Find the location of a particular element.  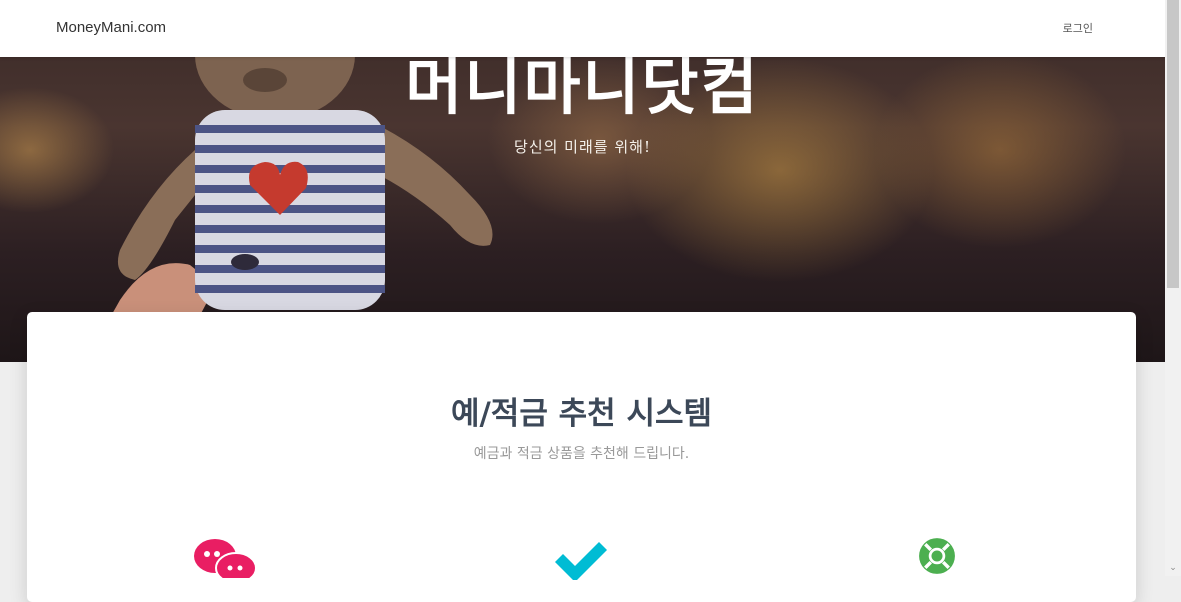

hero-subtitle: 당신의 미래를 위해! is located at coordinates (582, 147).